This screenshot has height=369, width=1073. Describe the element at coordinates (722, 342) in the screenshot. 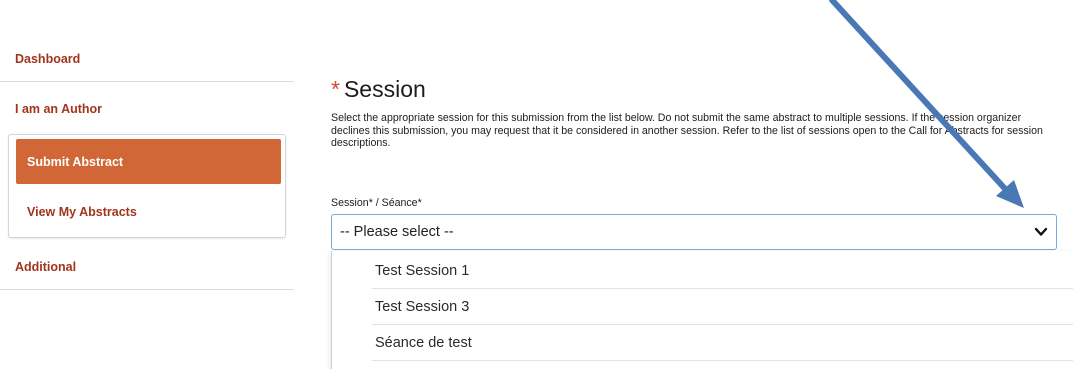

I see `session-option-seance-de-test: Séance de test` at that location.